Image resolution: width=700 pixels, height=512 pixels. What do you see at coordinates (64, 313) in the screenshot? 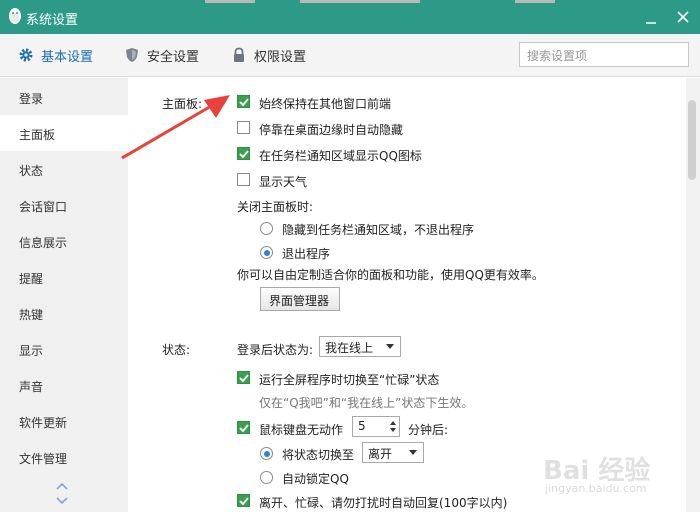
I see `sidebar-item-hotkeys: 热键` at bounding box center [64, 313].